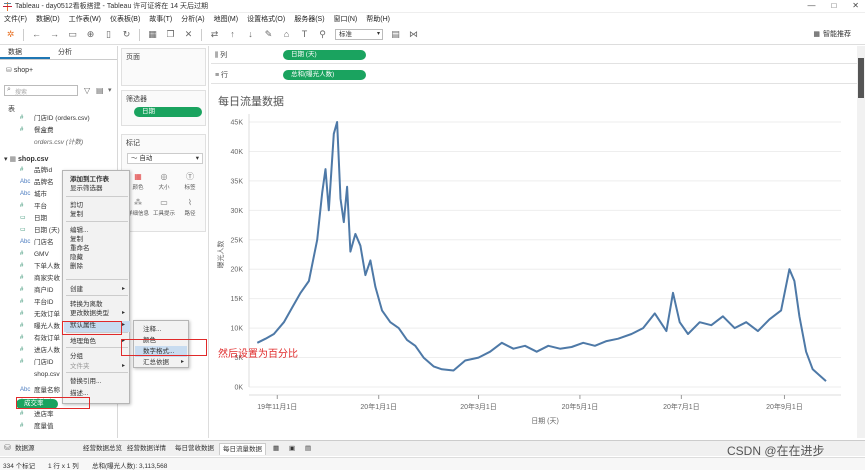  I want to click on presentation-icon: ▤, so click(395, 34).